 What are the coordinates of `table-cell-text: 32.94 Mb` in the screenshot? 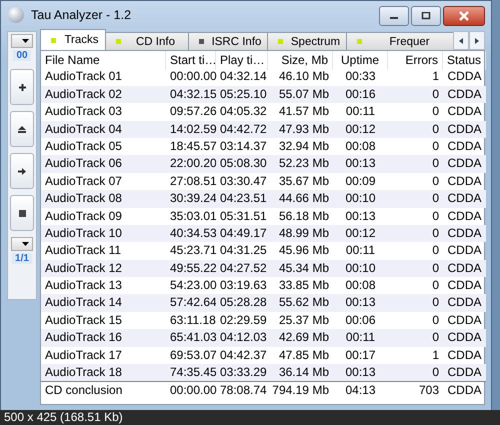 It's located at (304, 146).